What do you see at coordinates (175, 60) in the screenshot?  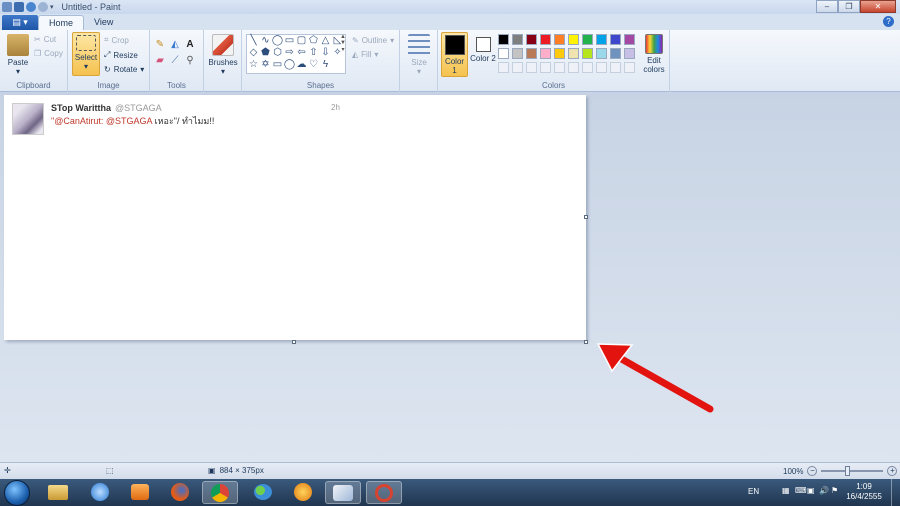 I see `color-picker-icon: ⟋` at bounding box center [175, 60].